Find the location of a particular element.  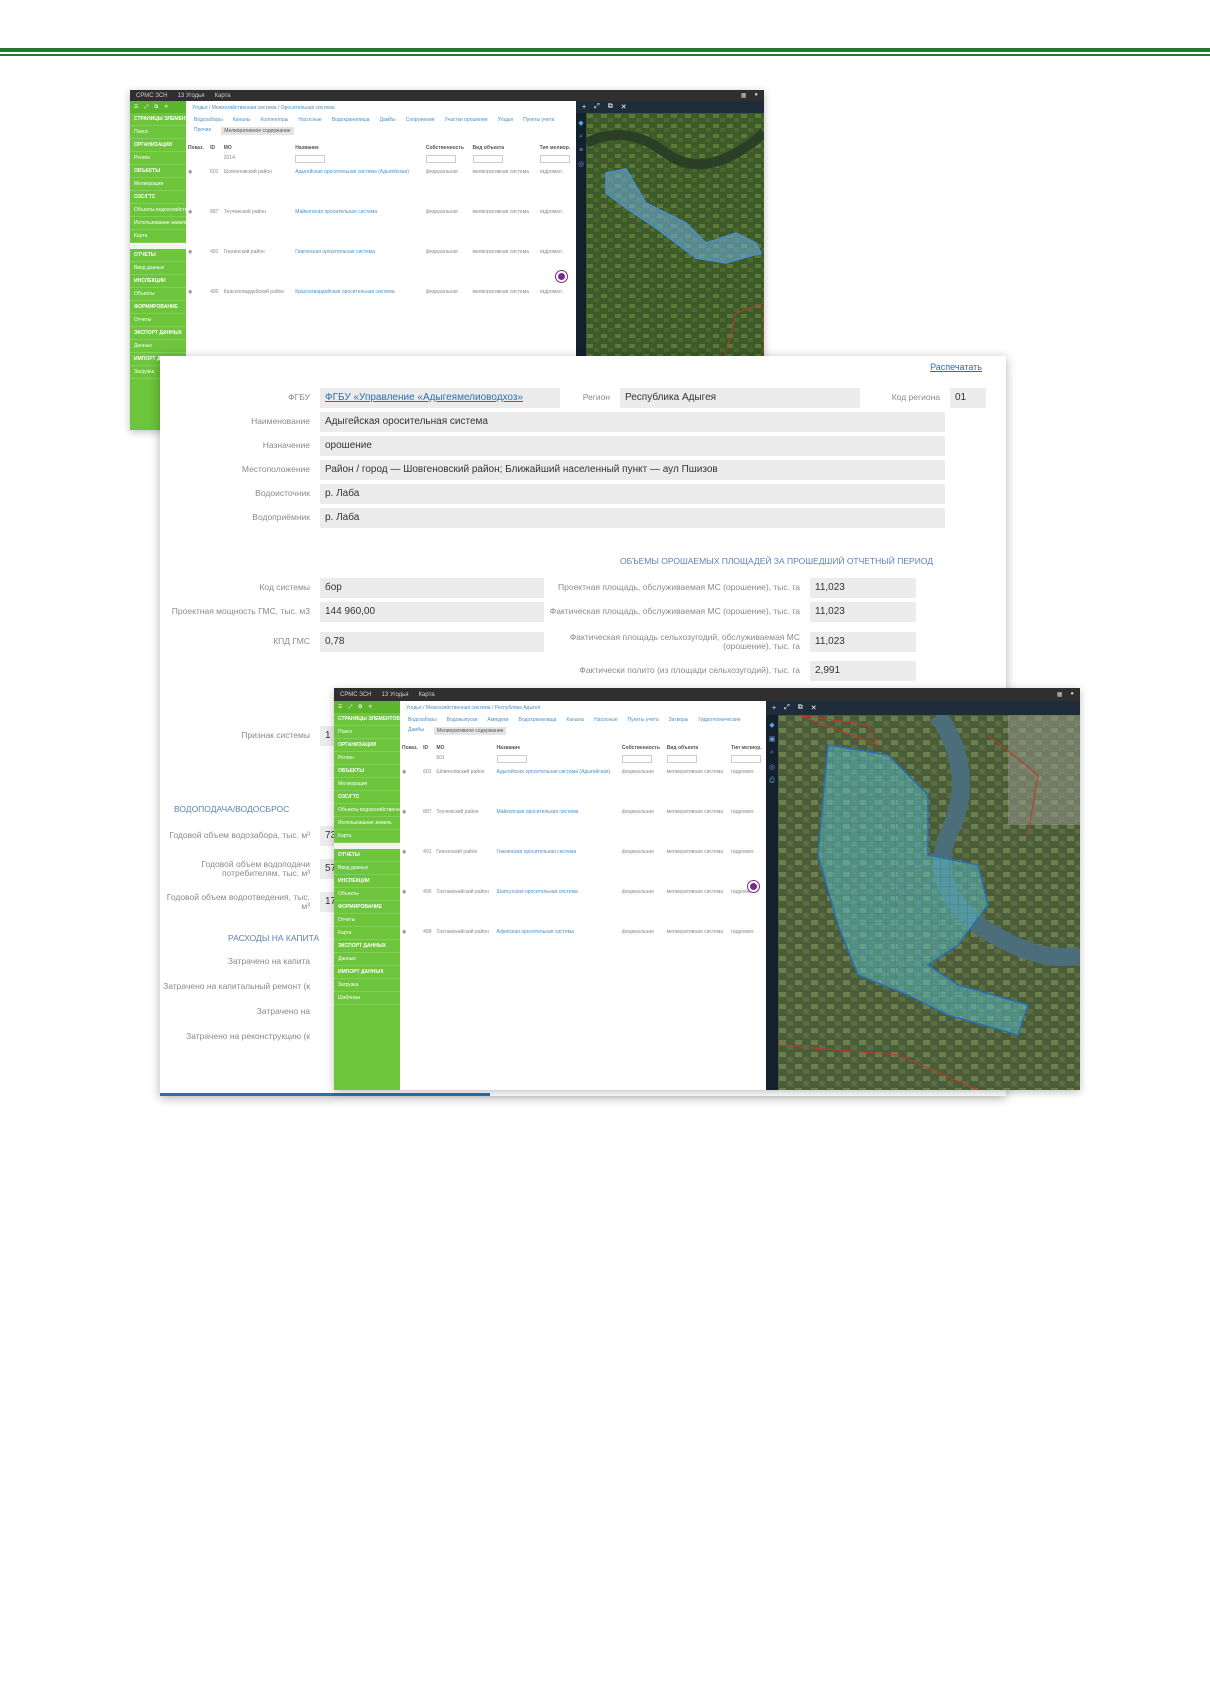

object-tab: Водовыпуски is located at coordinates (462, 720).